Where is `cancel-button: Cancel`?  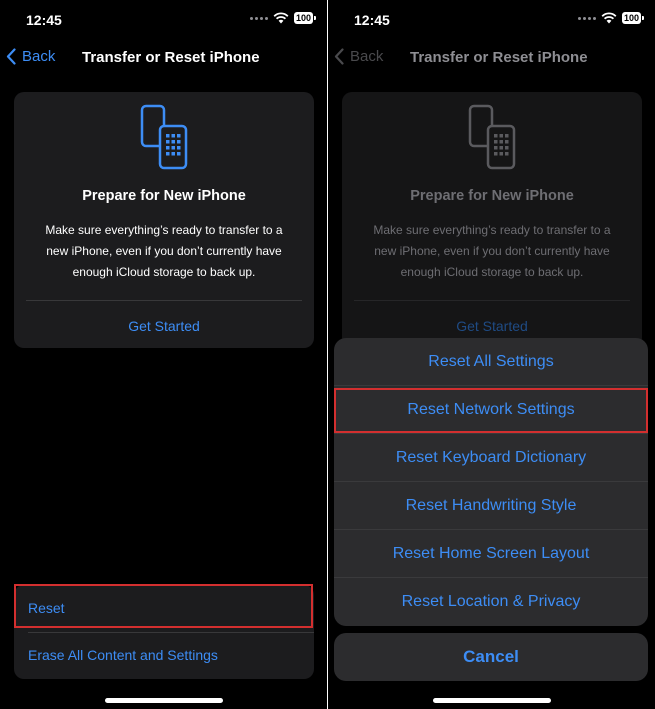
cancel-button: Cancel is located at coordinates (491, 657).